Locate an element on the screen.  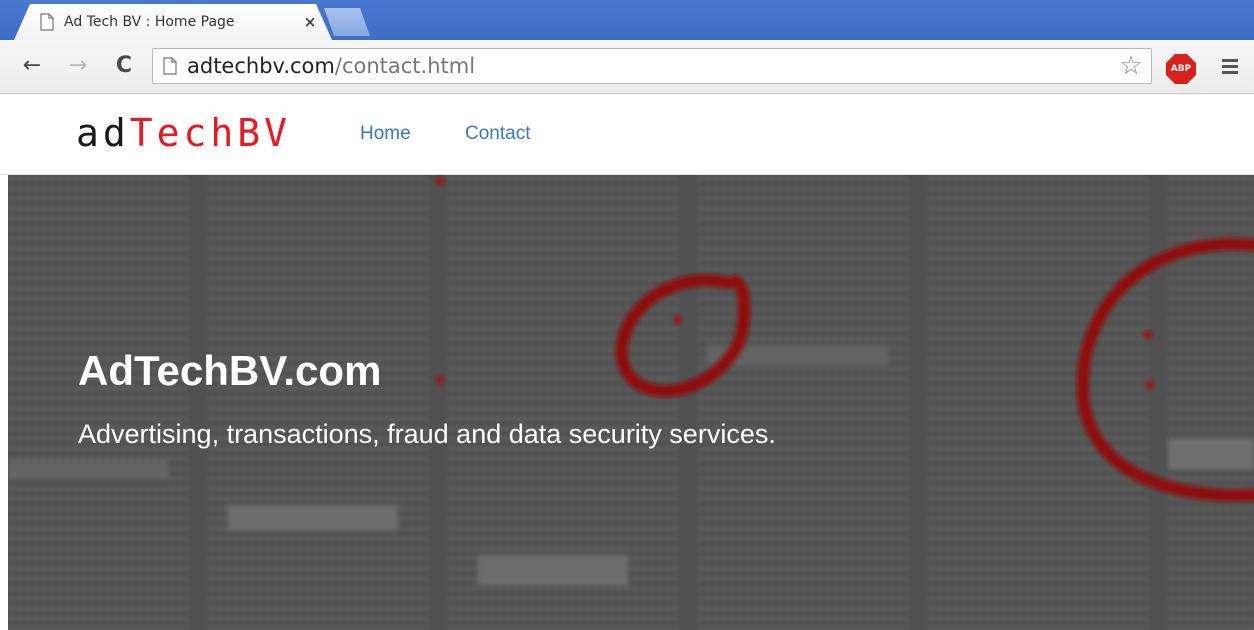
menu-icon is located at coordinates (1230, 68).